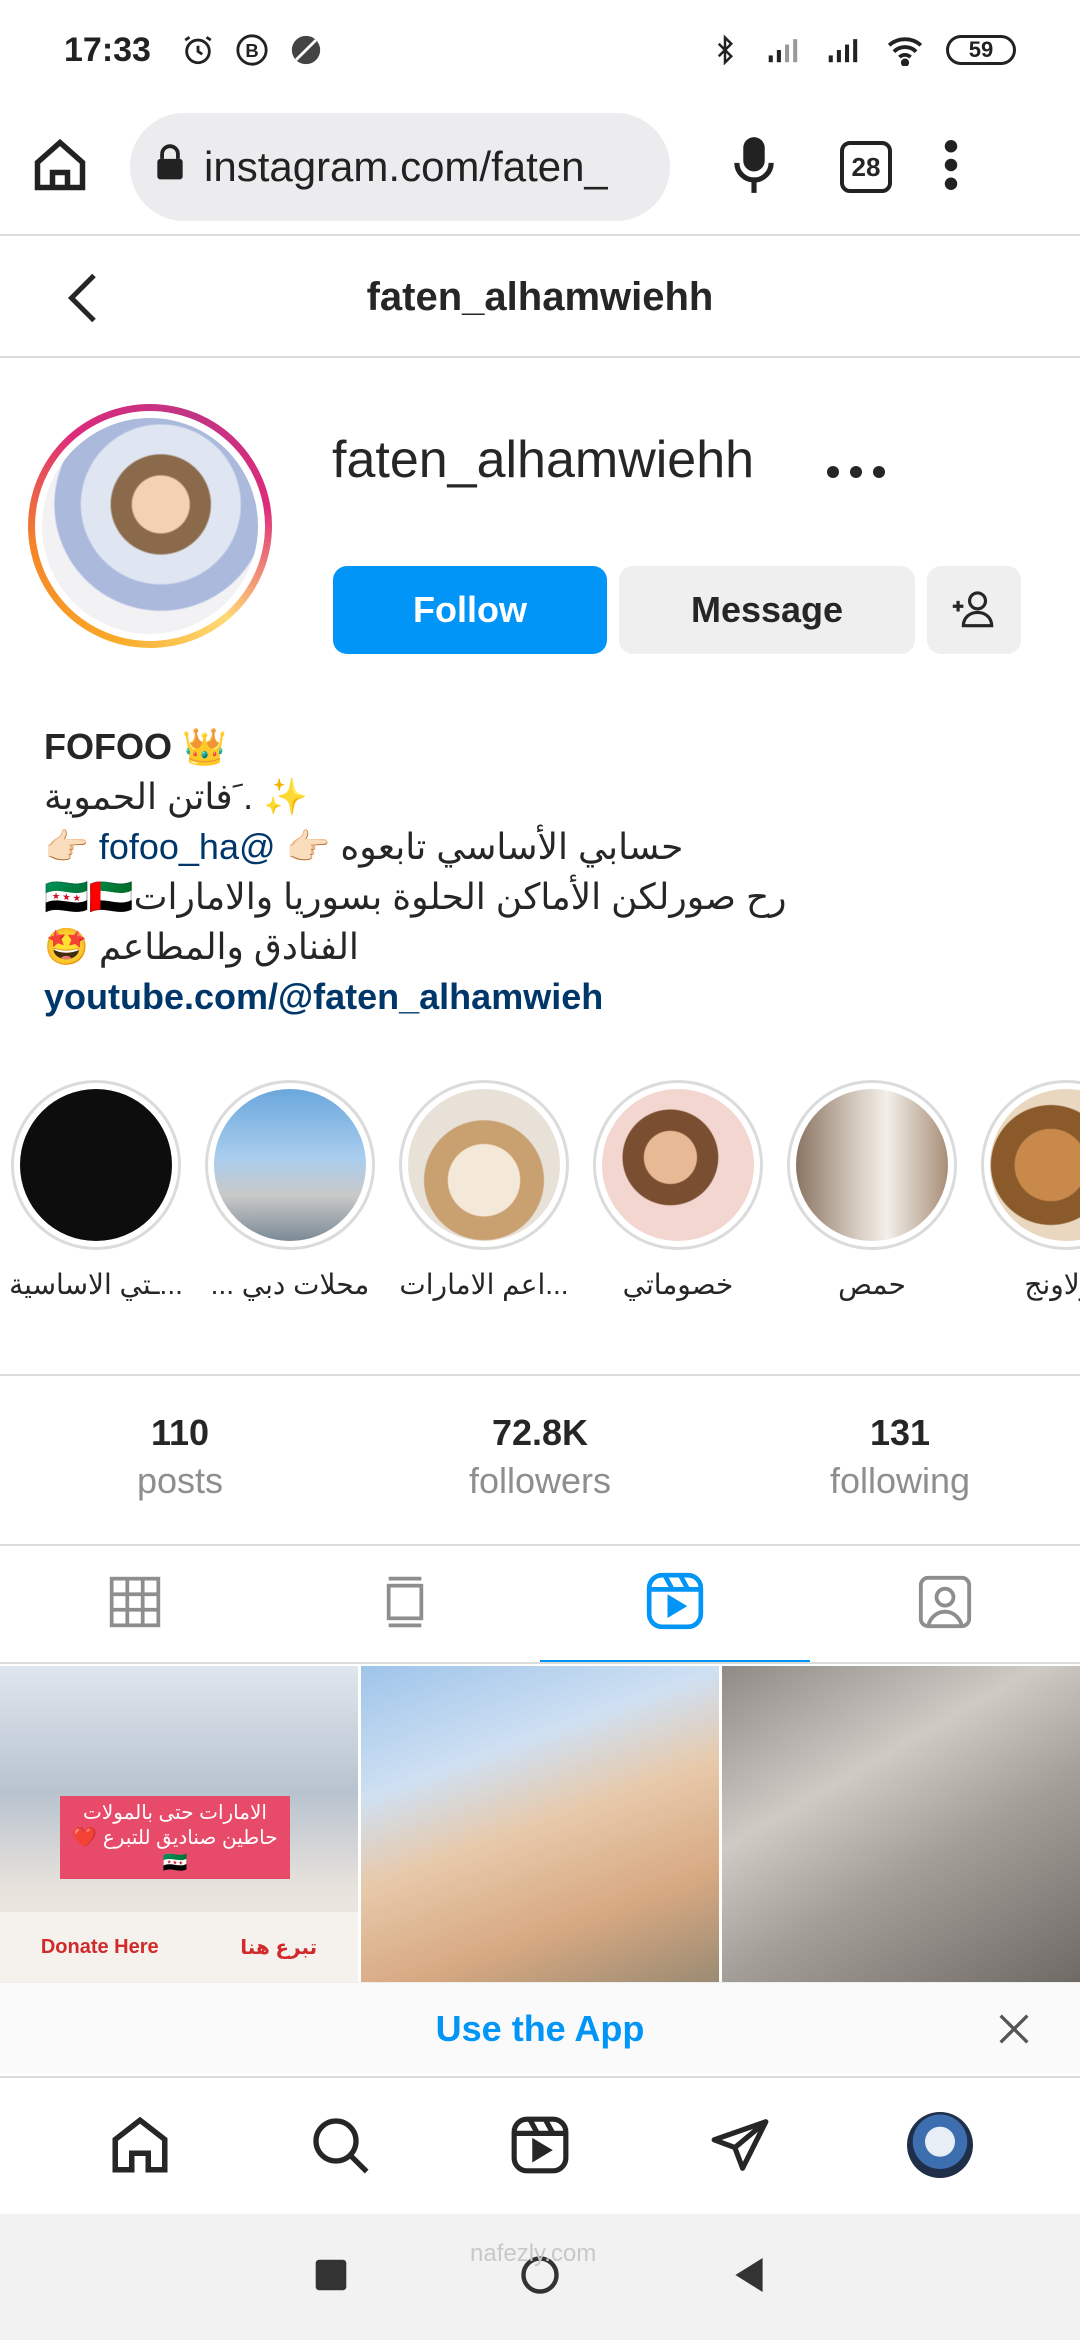 This screenshot has width=1080, height=2340. Describe the element at coordinates (900, 1432) in the screenshot. I see `following-count: 131` at that location.